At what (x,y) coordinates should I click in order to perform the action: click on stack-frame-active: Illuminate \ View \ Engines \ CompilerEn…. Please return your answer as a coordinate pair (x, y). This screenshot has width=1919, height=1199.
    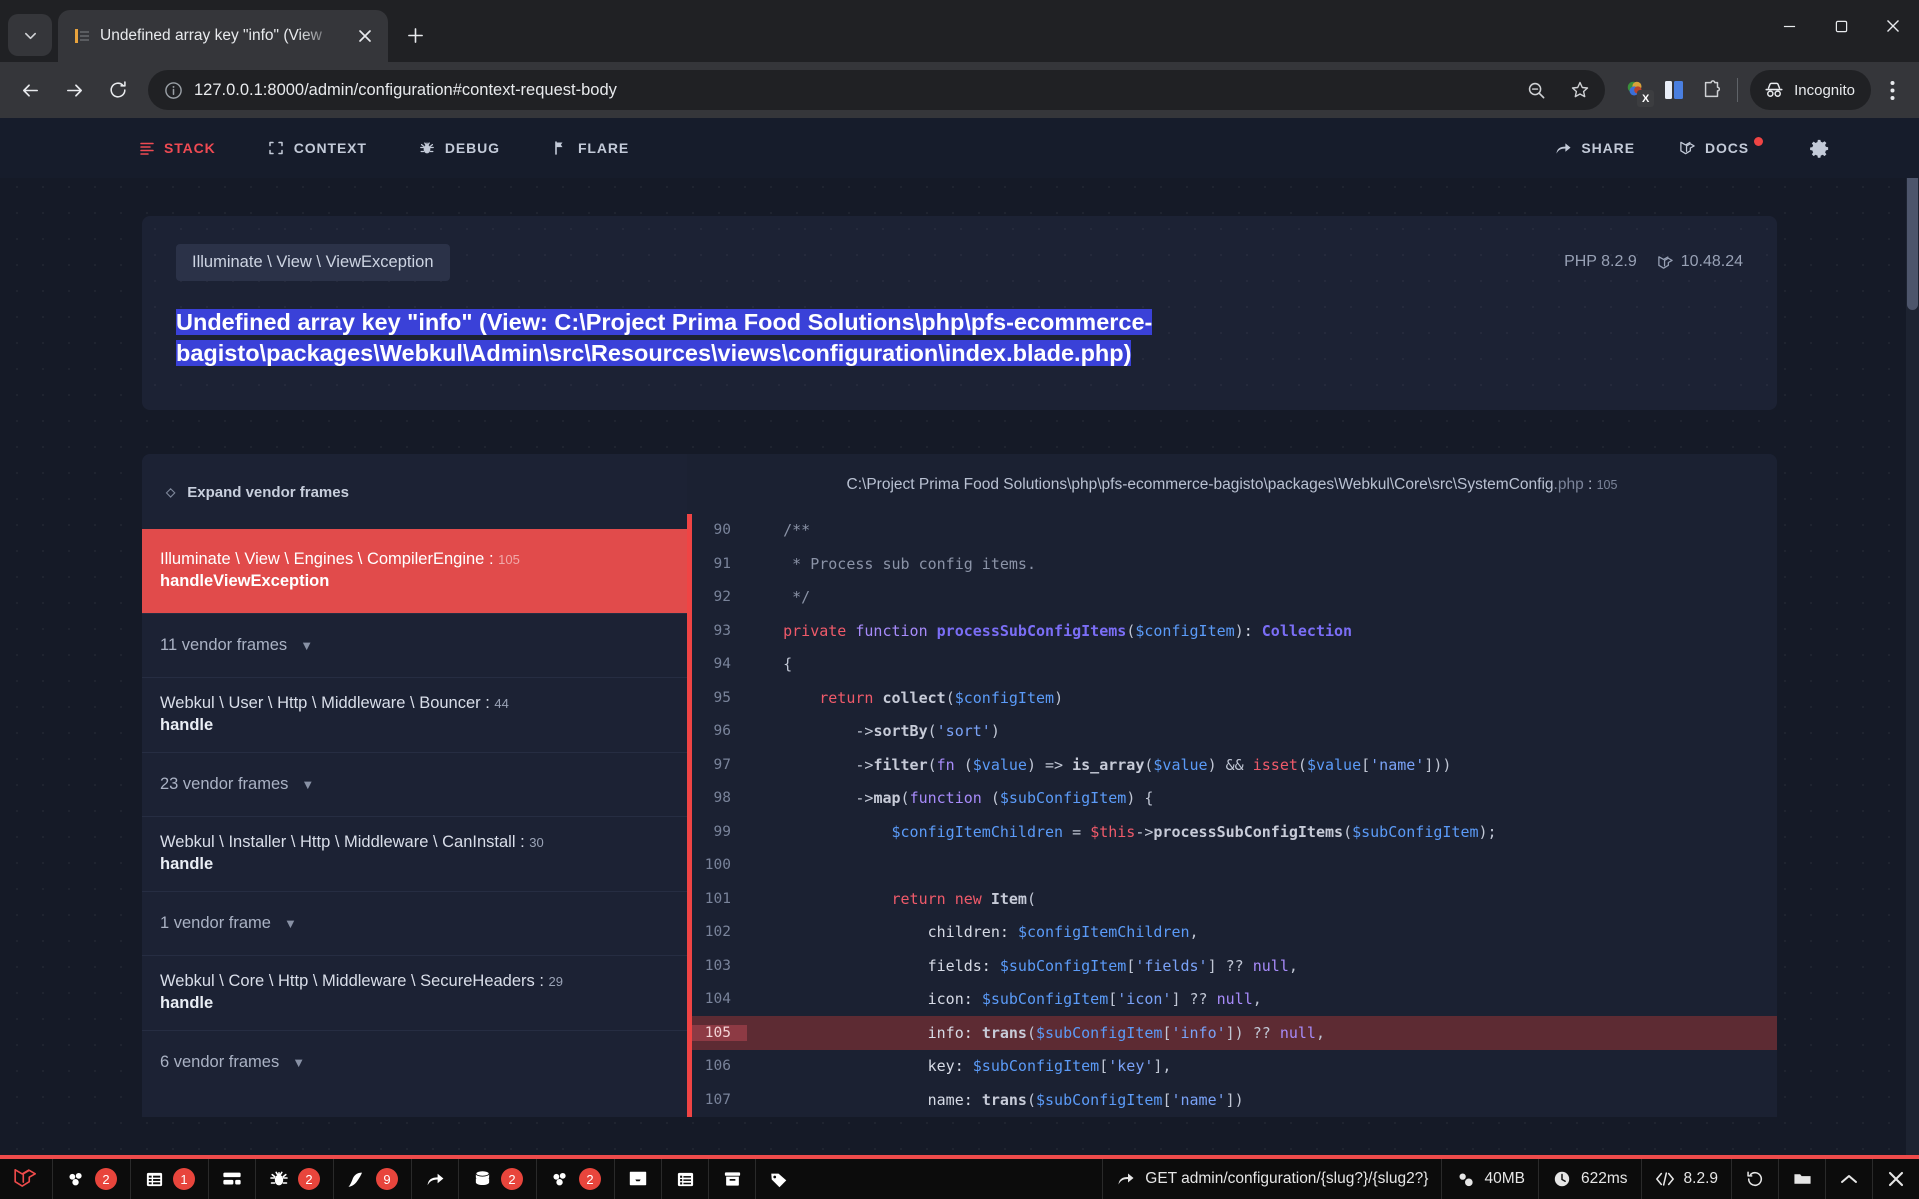
    Looking at the image, I should click on (414, 570).